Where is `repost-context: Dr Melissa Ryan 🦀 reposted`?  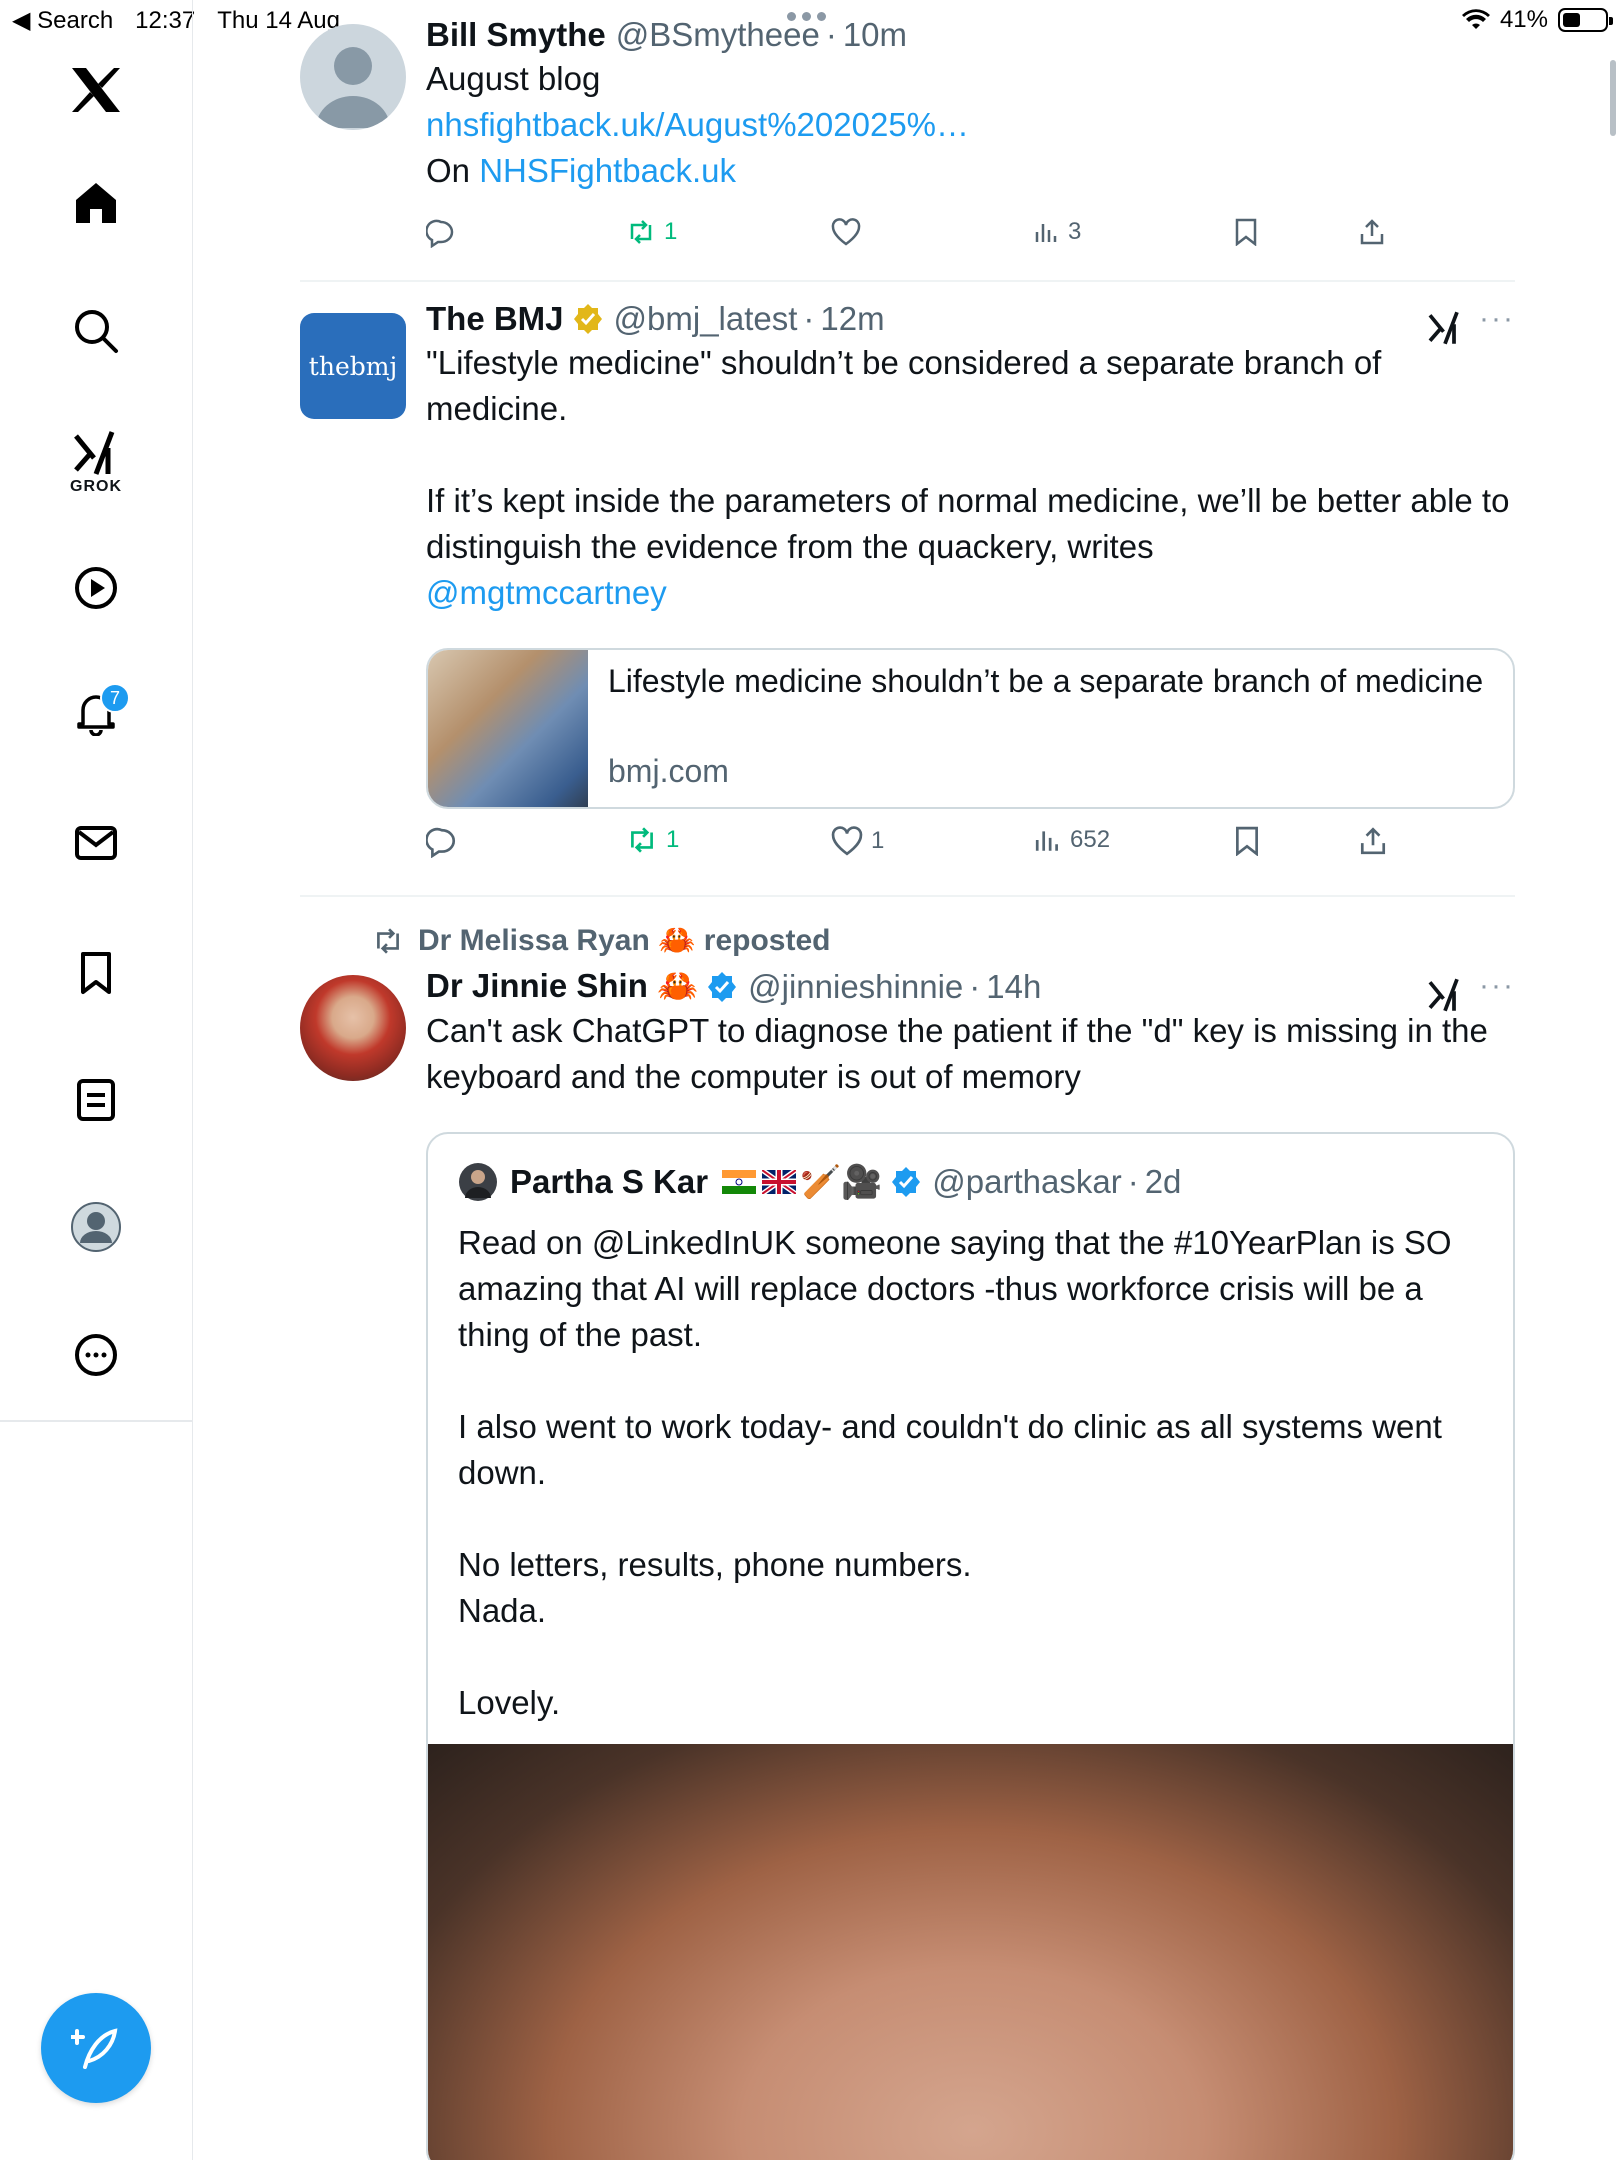 repost-context: Dr Melissa Ryan 🦀 reposted is located at coordinates (601, 940).